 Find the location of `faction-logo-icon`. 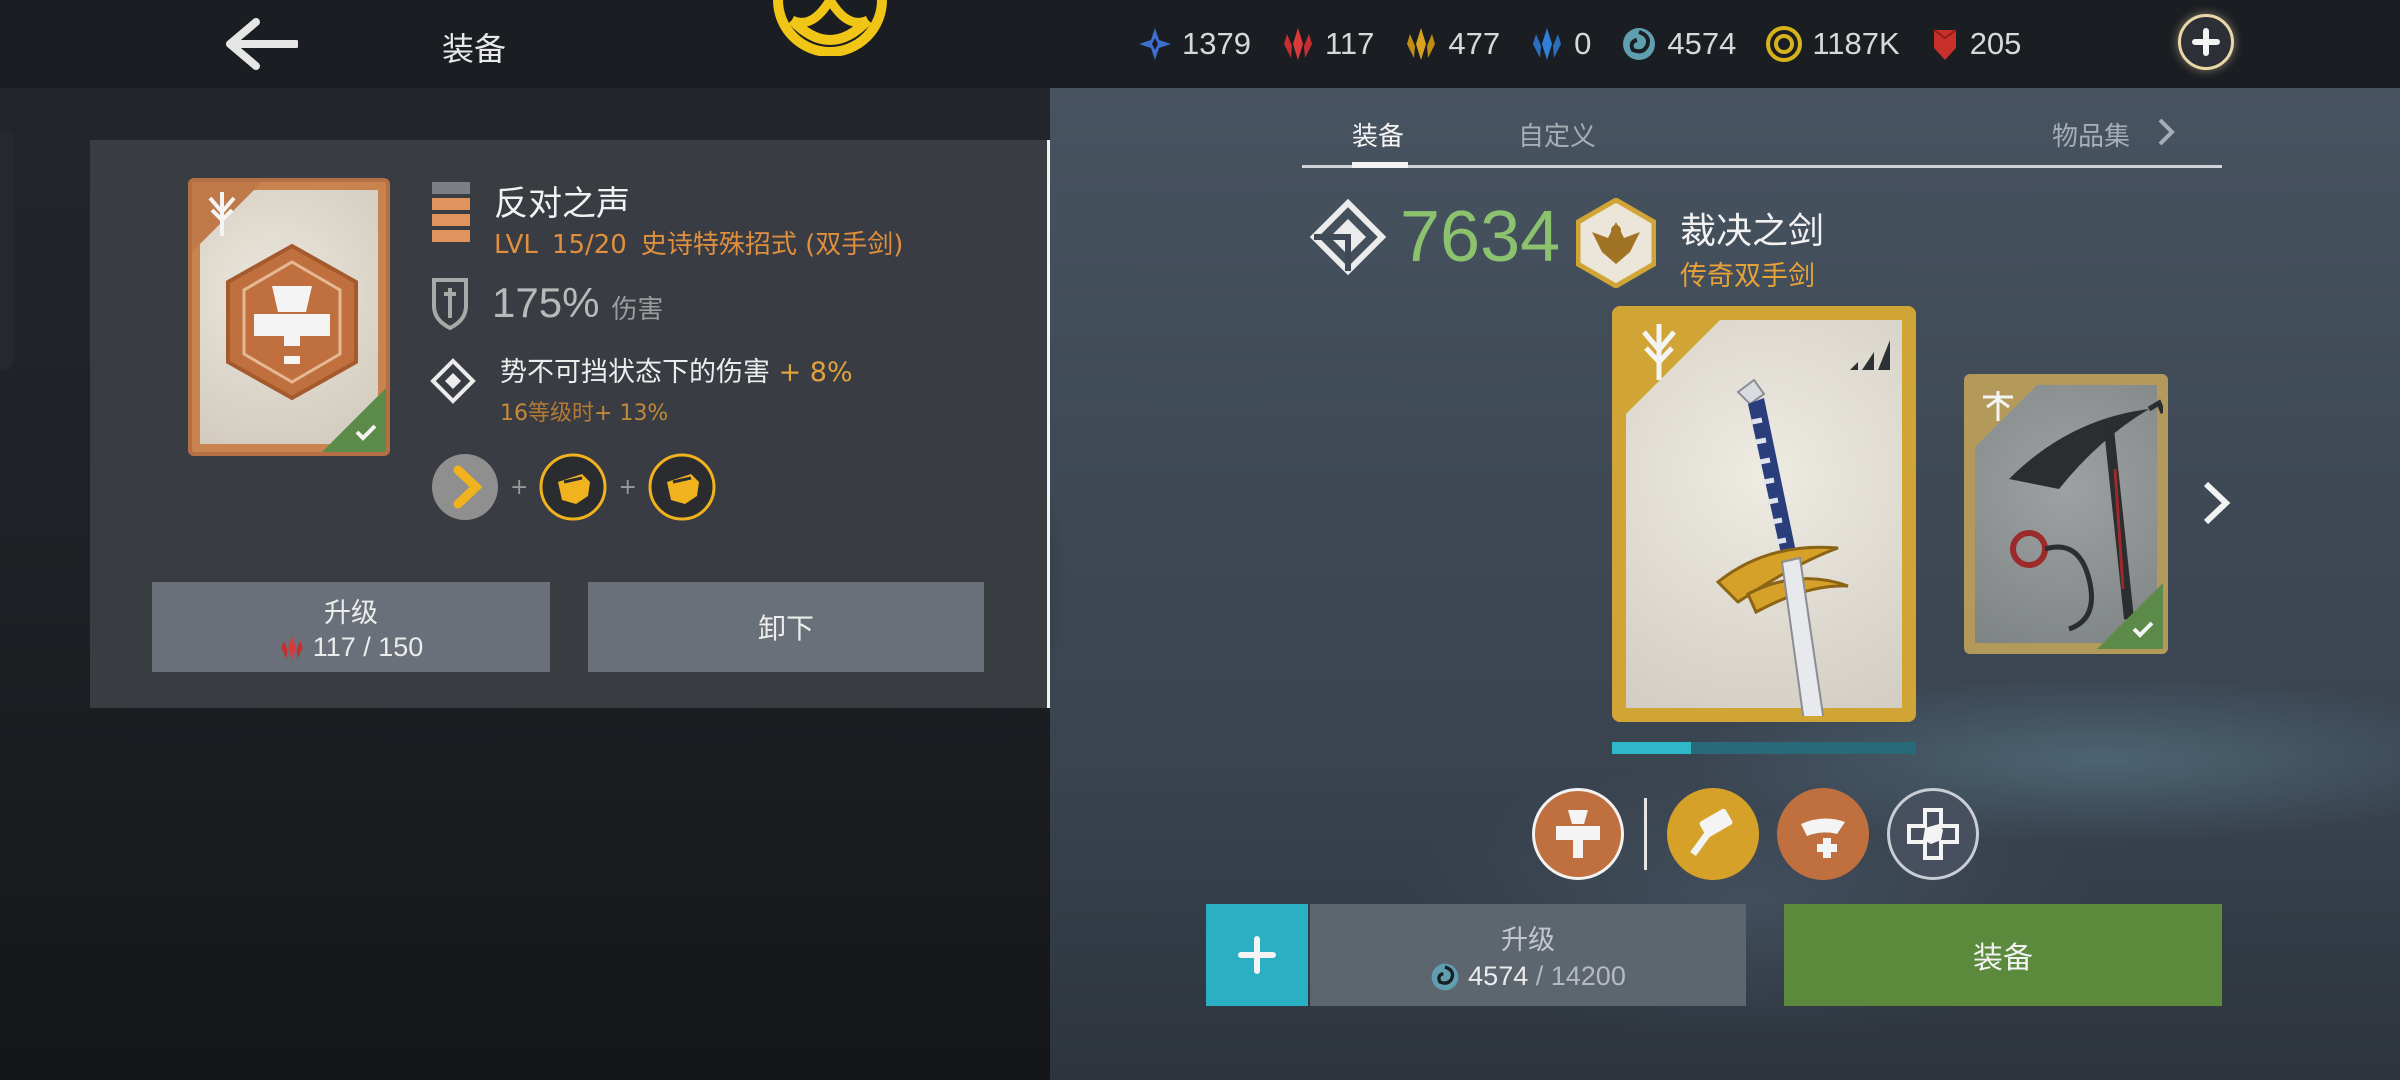

faction-logo-icon is located at coordinates (830, 28).